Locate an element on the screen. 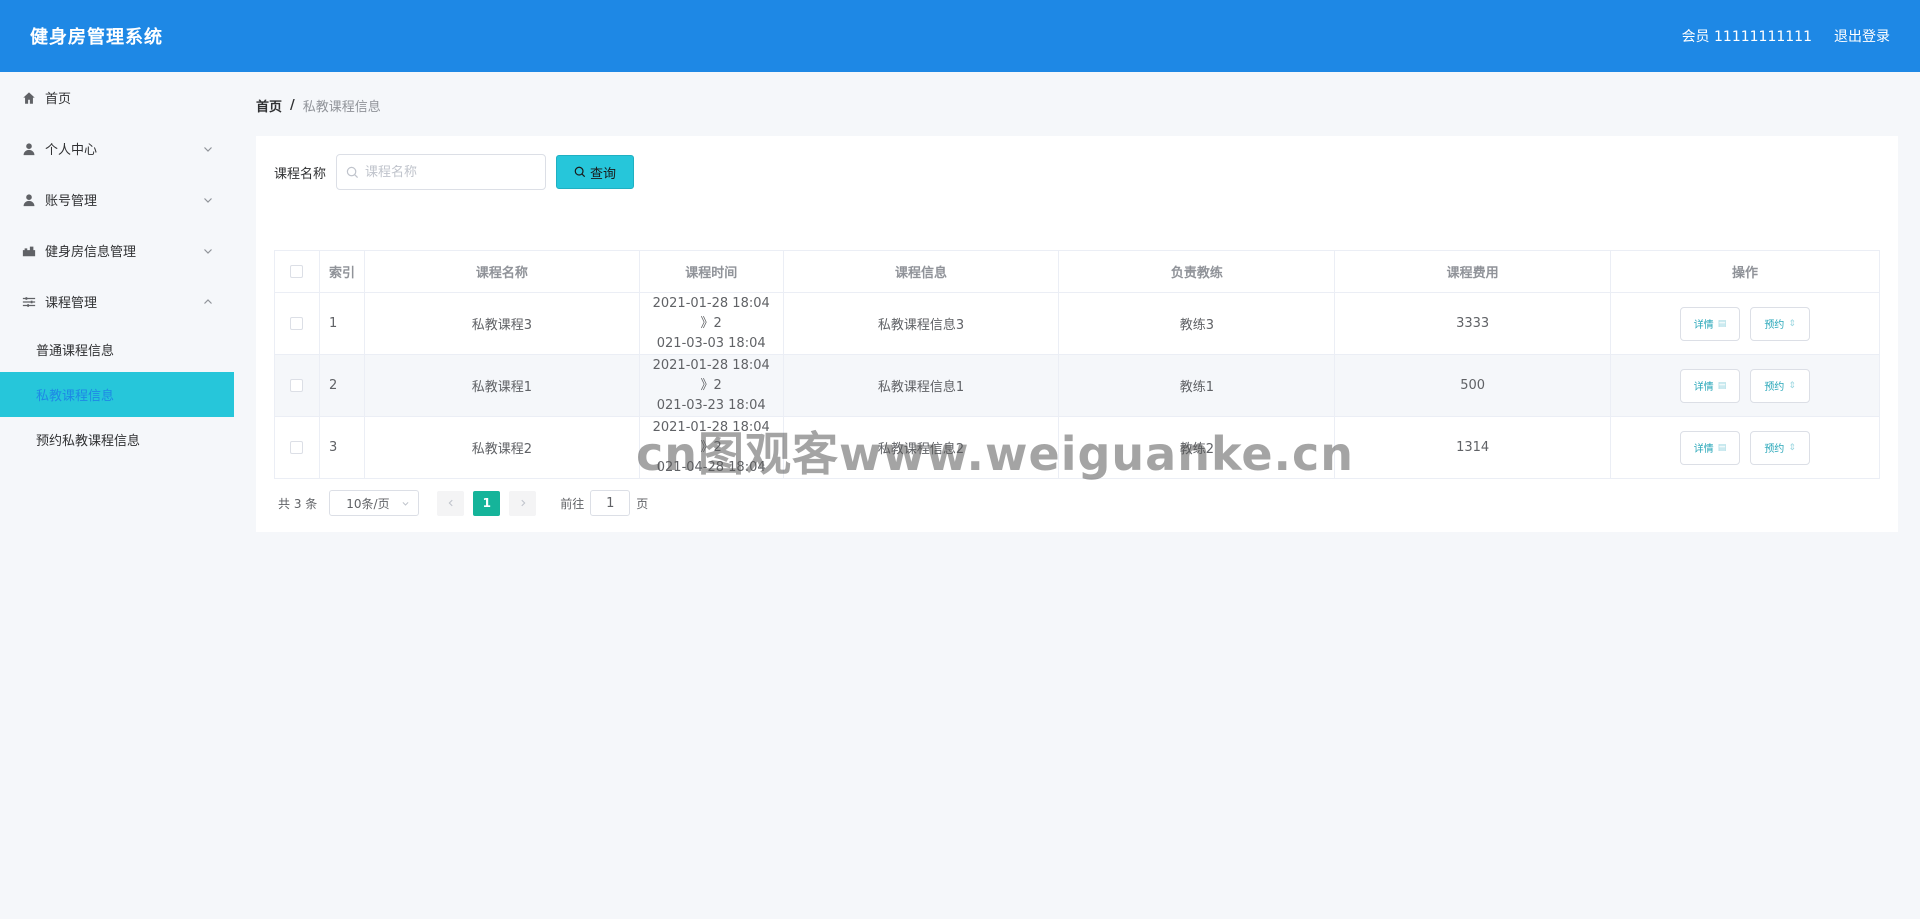 The height and width of the screenshot is (919, 1920). cell-coach: 教练1 is located at coordinates (1197, 385).